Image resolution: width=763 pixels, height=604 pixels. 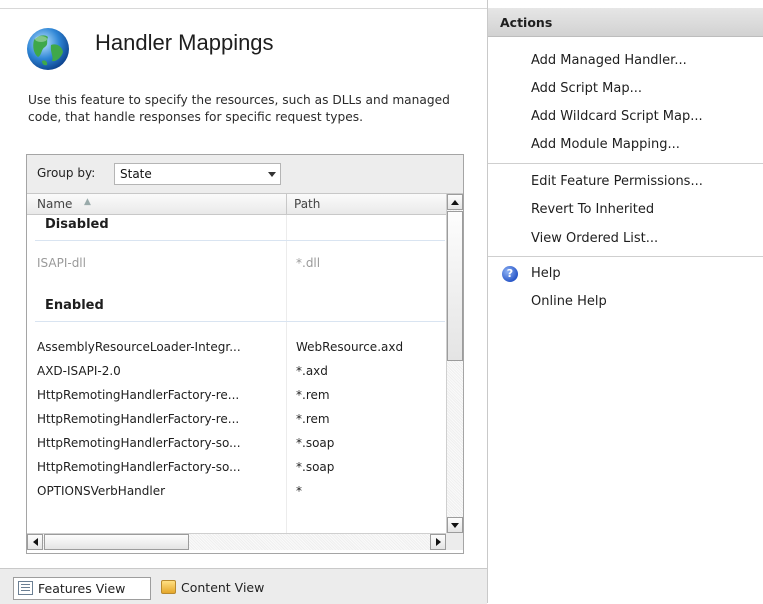 What do you see at coordinates (236, 204) in the screenshot?
I see `column-header: Name ▲ Path` at bounding box center [236, 204].